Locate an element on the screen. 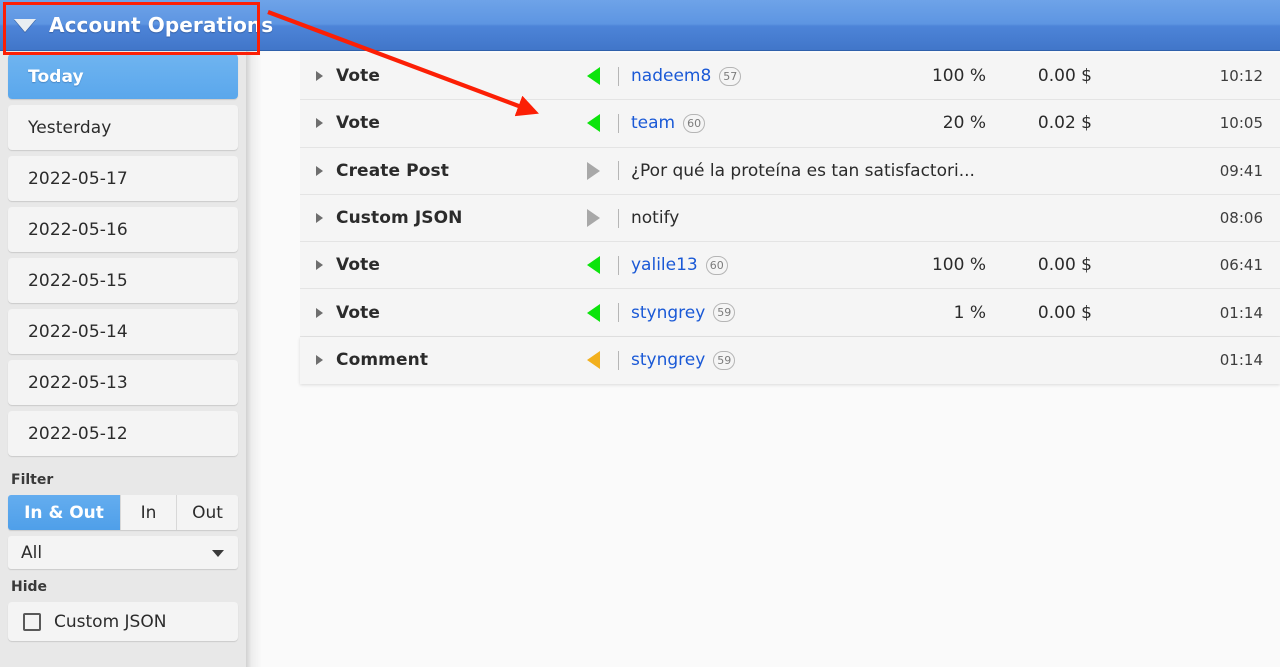  filter-type-select-value: All is located at coordinates (32, 552).